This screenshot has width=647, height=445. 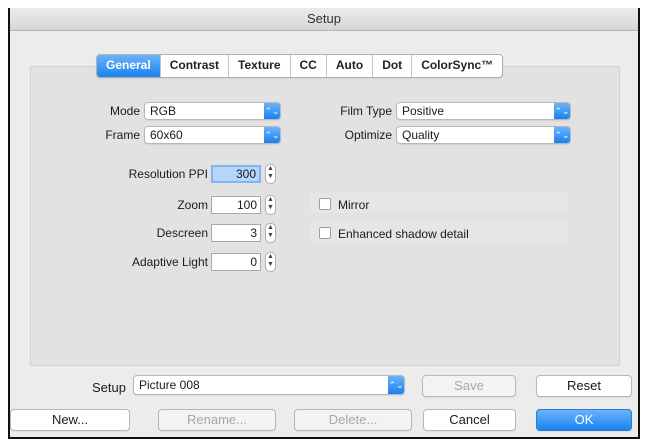 I want to click on descreen-label: Descreen, so click(x=182, y=233).